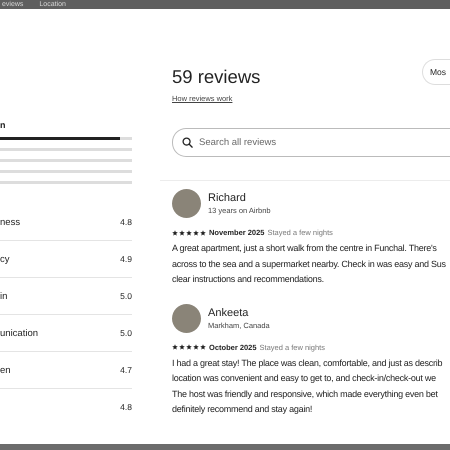  Describe the element at coordinates (216, 77) in the screenshot. I see `reviews-title: 59 reviews` at that location.